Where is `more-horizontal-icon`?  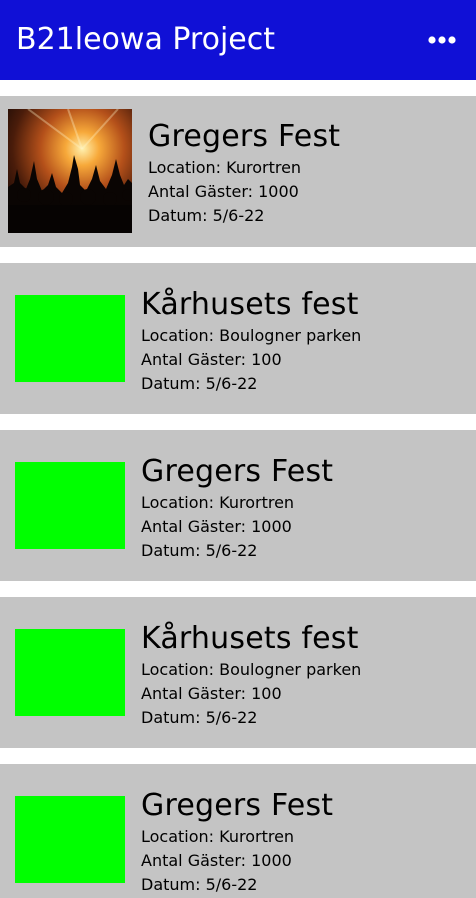
more-horizontal-icon is located at coordinates (442, 40).